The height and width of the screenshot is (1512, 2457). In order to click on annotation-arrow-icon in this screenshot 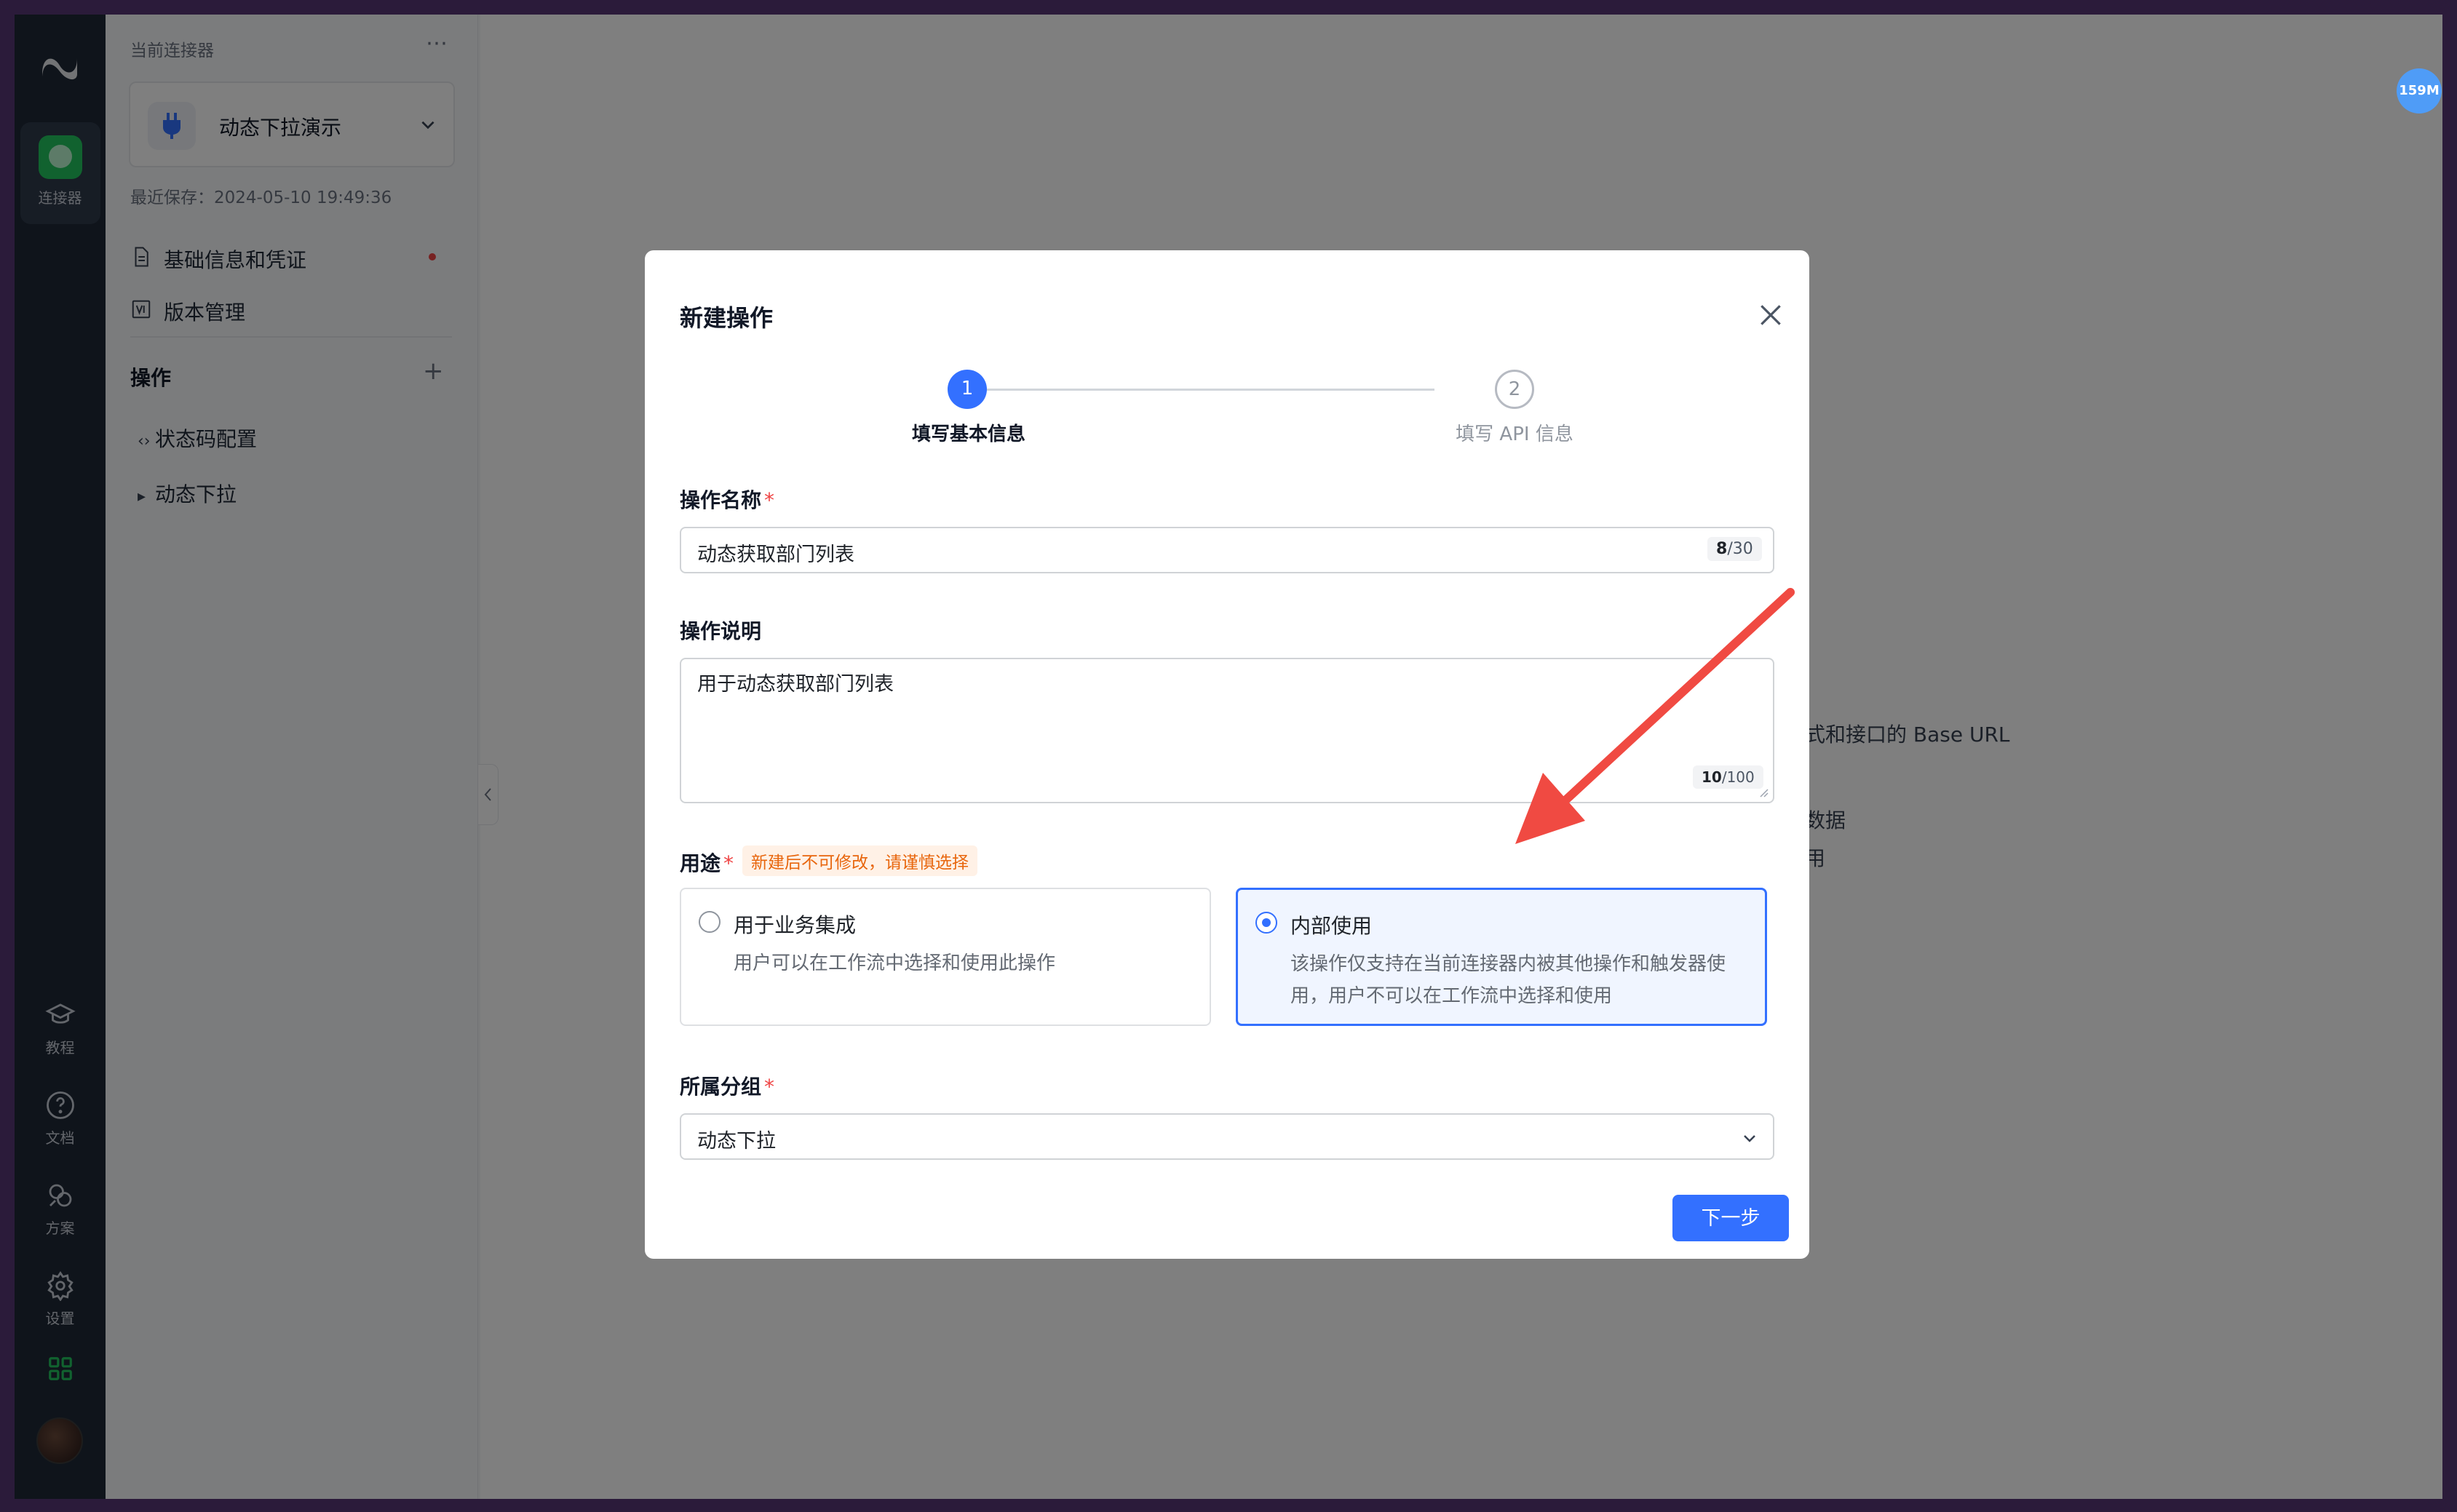, I will do `click(1655, 716)`.